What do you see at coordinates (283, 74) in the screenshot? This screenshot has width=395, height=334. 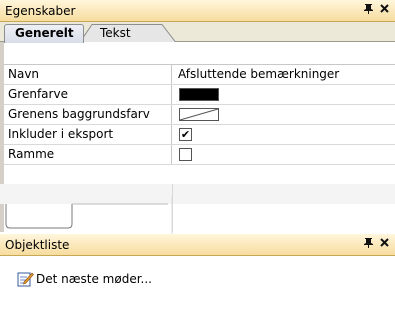 I see `property-value-navn: Afsluttende bemærkninger` at bounding box center [283, 74].